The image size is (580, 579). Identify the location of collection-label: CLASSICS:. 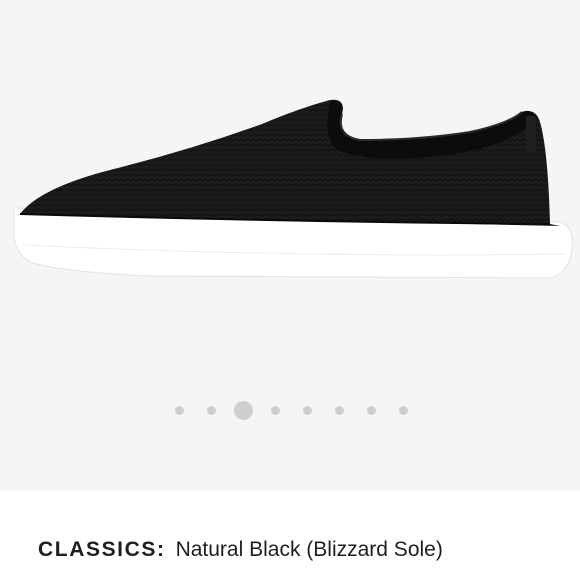
(102, 549).